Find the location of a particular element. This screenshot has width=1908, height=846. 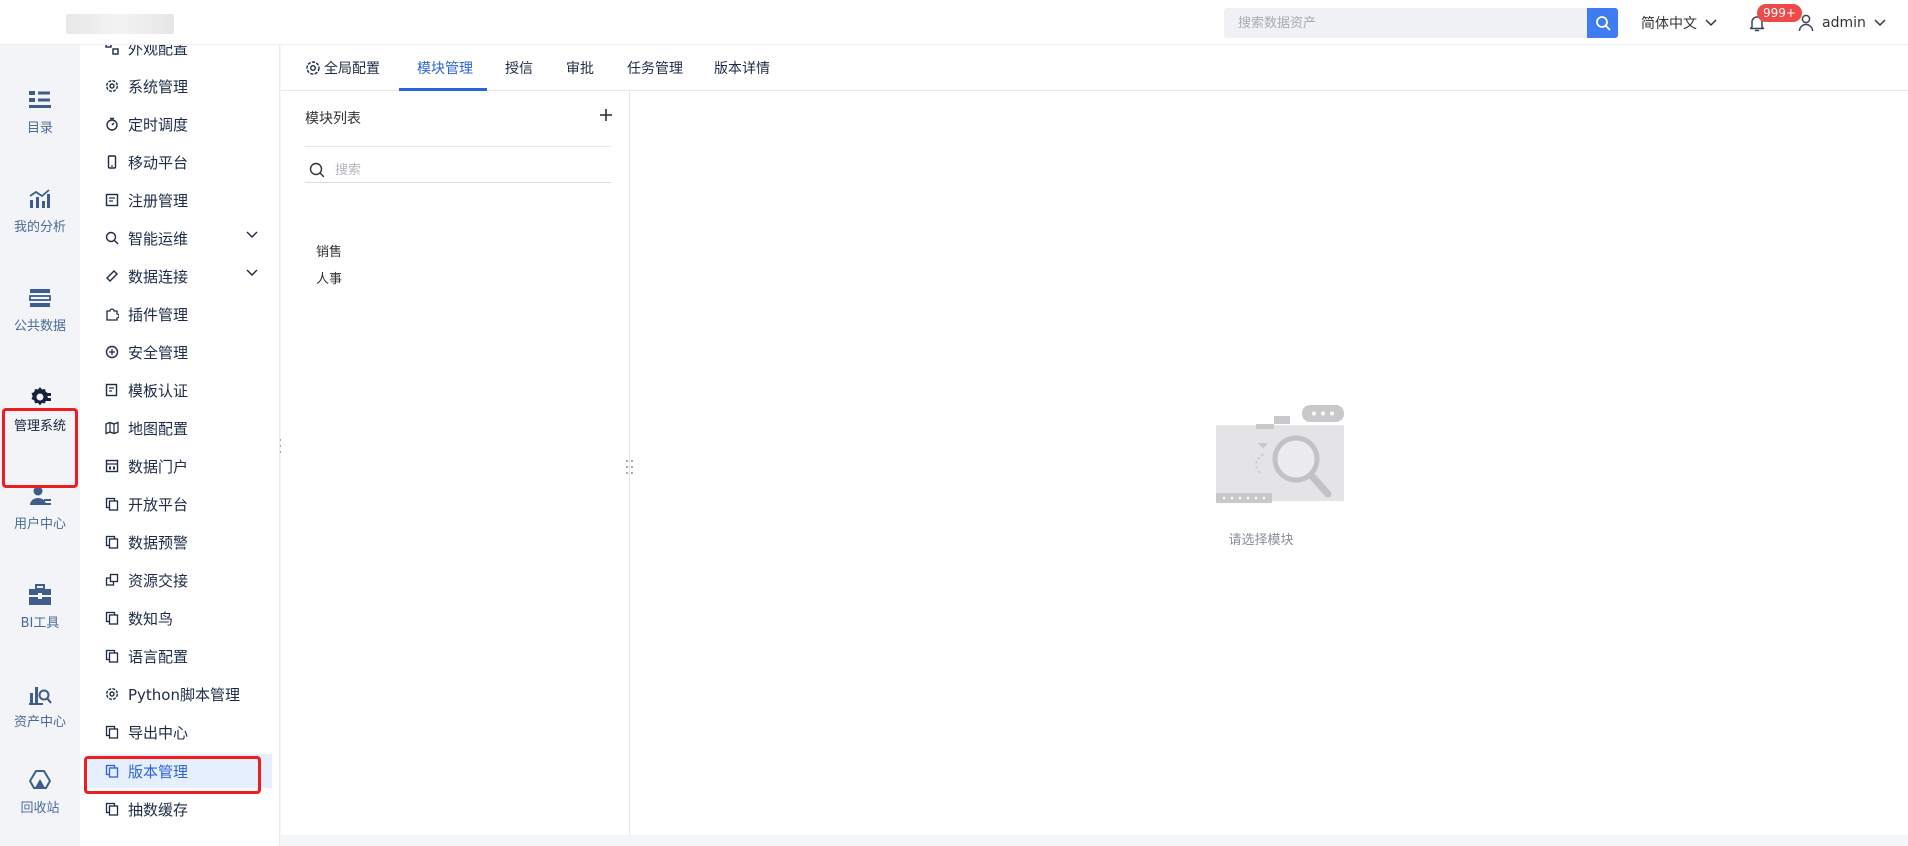

module-search is located at coordinates (458, 170).